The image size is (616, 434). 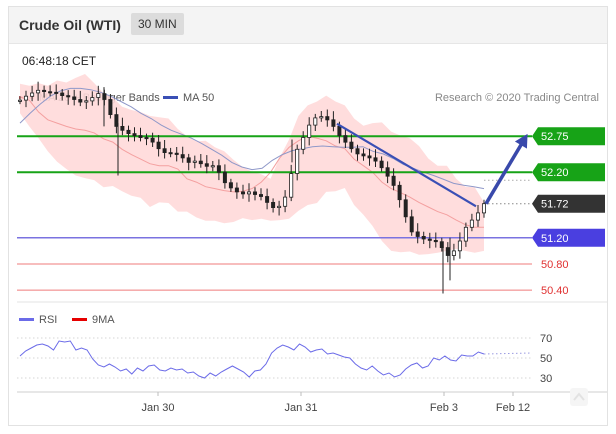 I want to click on rsi-line, so click(x=252, y=359).